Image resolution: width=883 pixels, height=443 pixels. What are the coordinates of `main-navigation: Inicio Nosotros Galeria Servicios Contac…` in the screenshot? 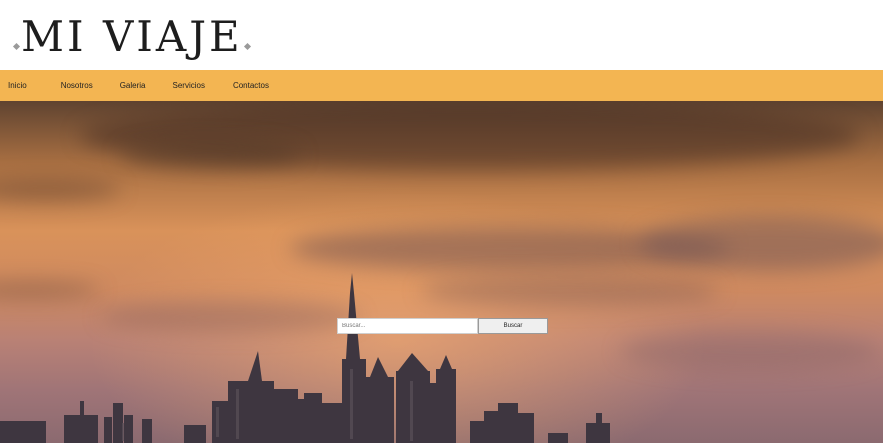 It's located at (441, 85).